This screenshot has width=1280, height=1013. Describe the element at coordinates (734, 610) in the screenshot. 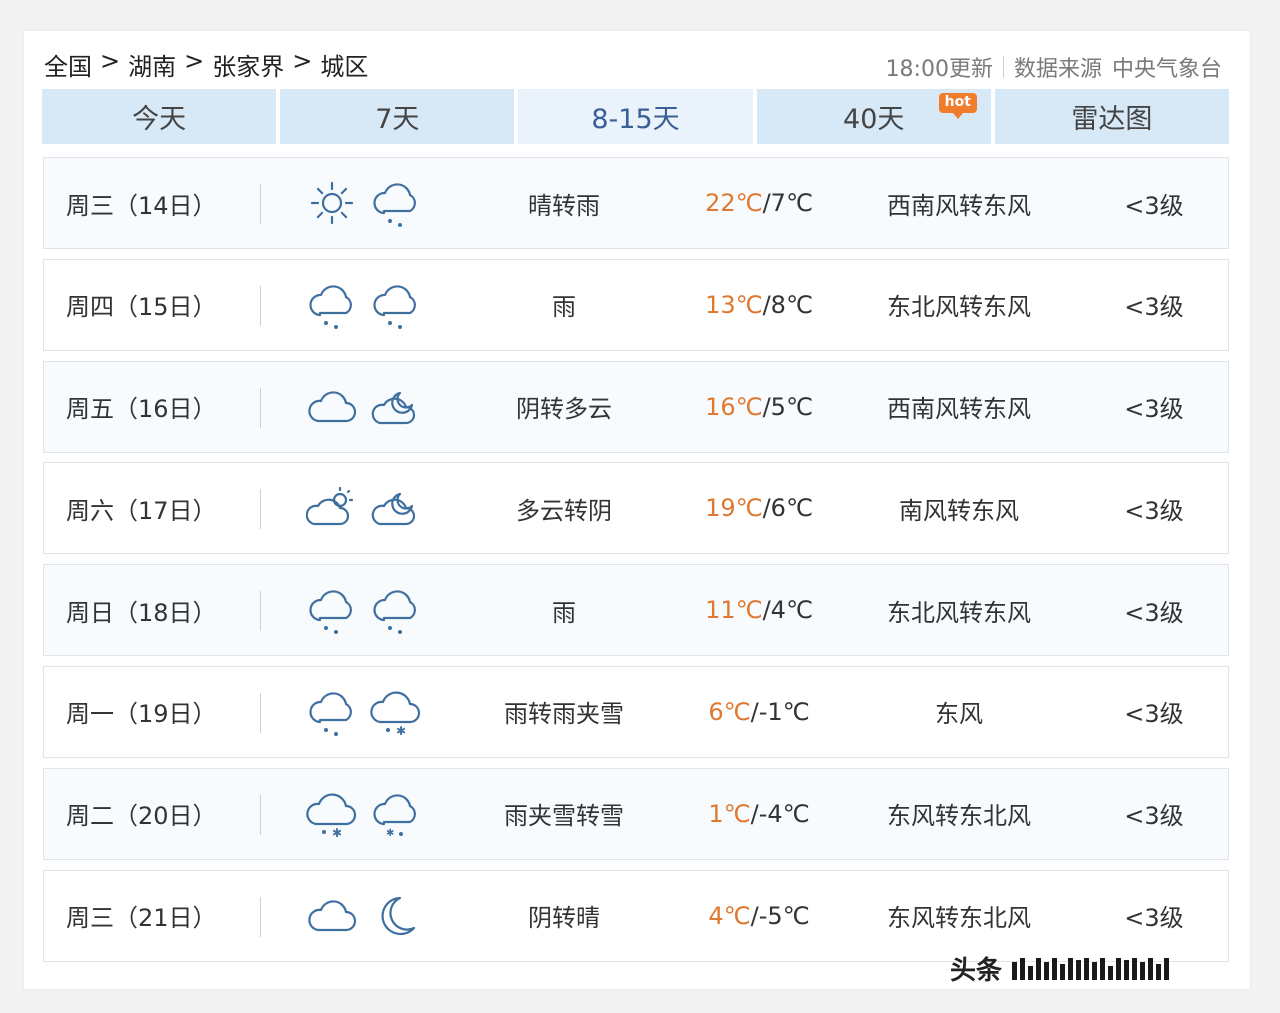

I see `high-temp: 11℃` at that location.